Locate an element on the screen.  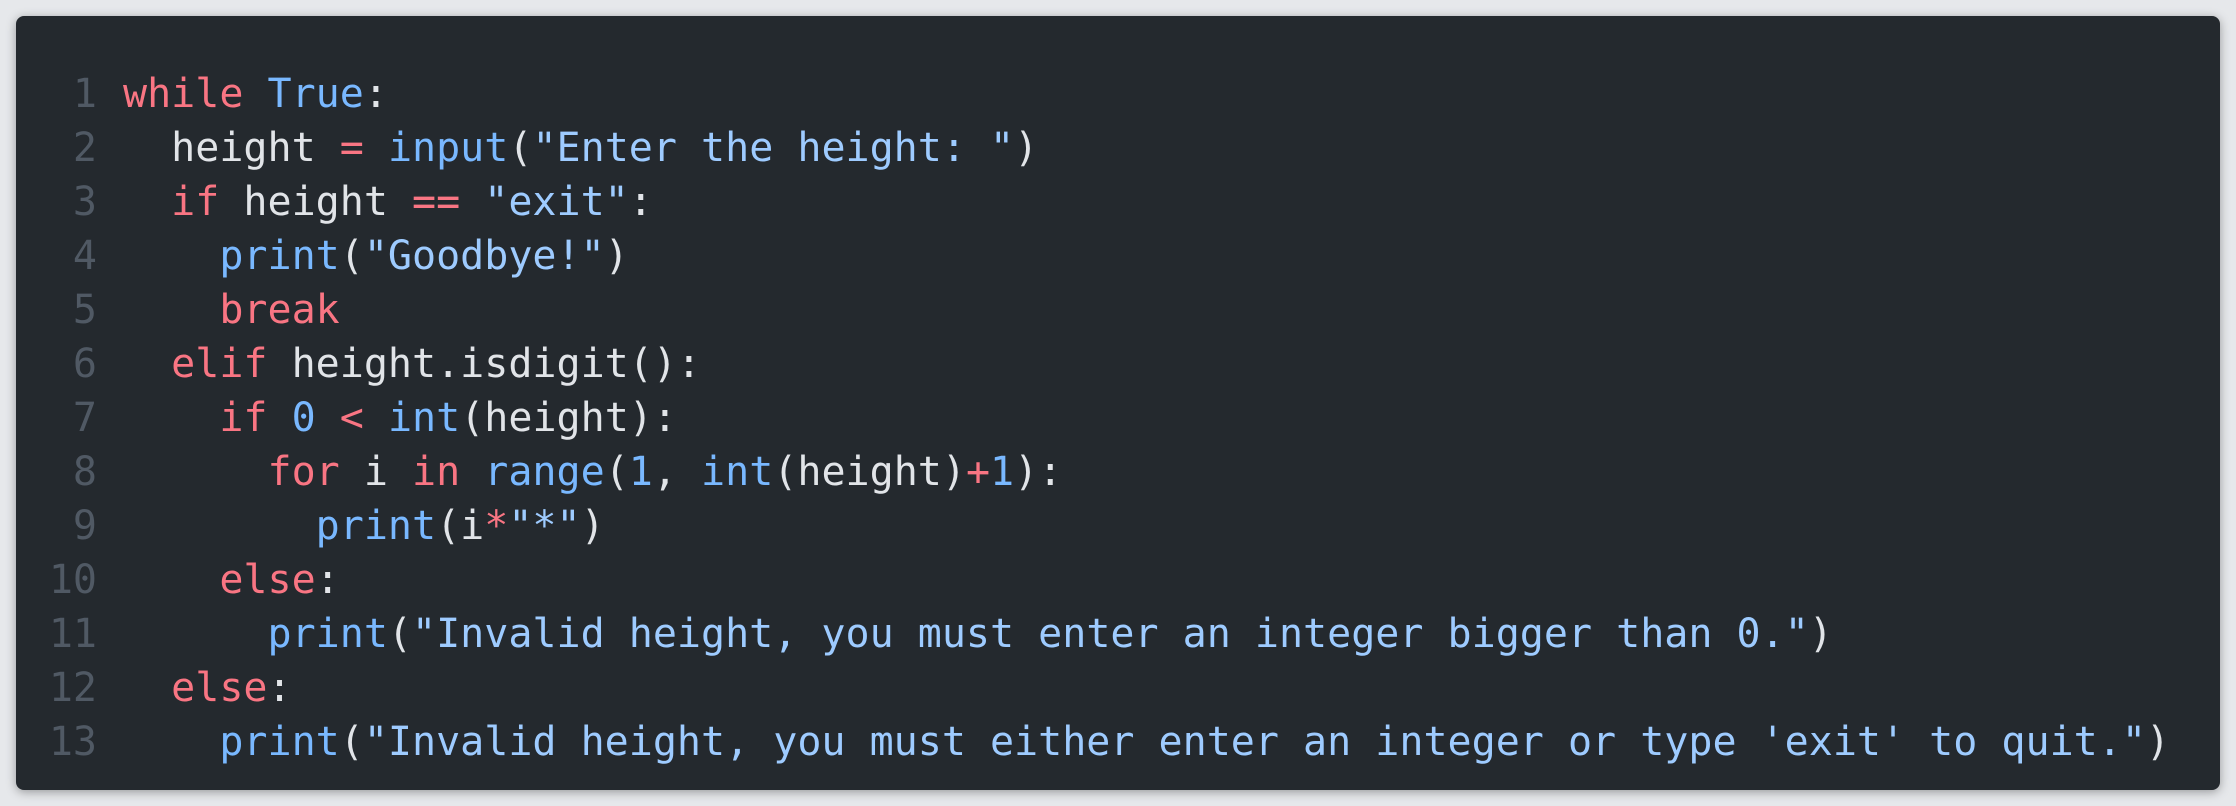
line-number: 5 is located at coordinates (84, 310).